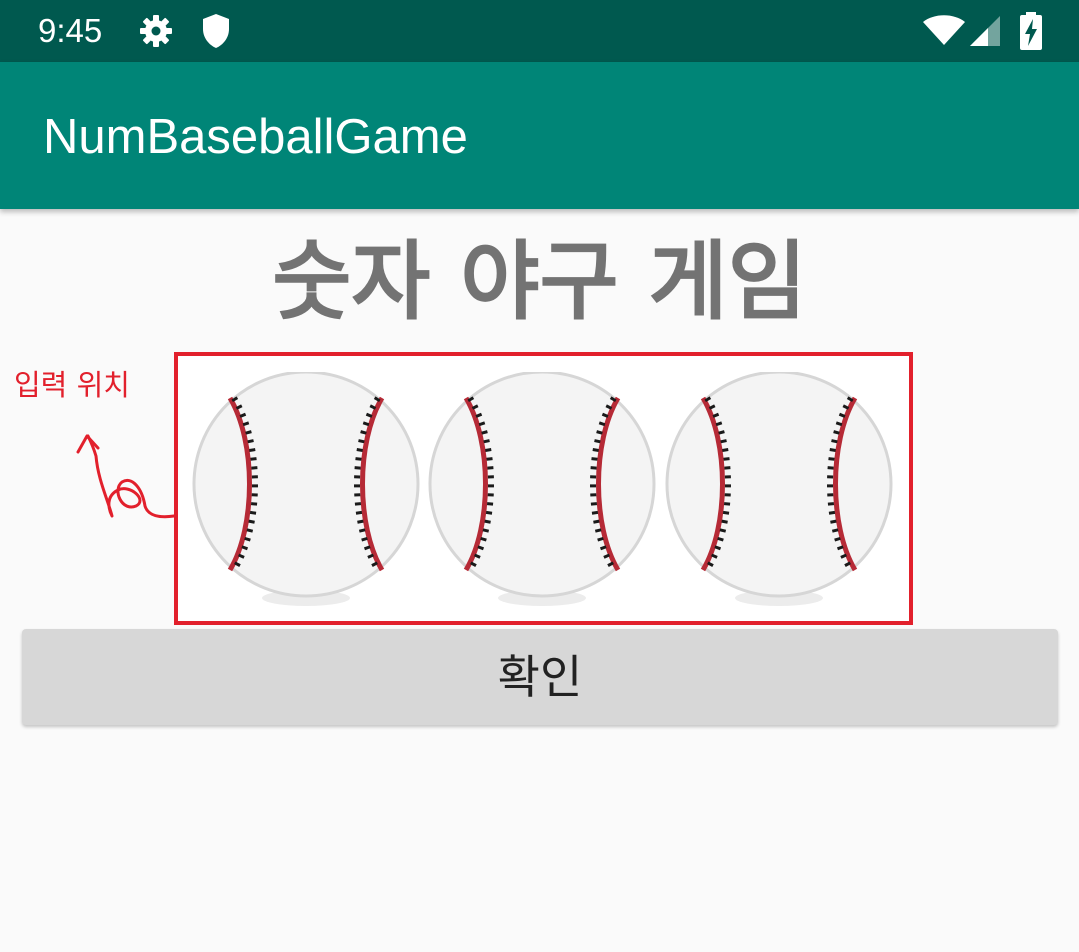 The image size is (1079, 952). Describe the element at coordinates (985, 31) in the screenshot. I see `signal-icon` at that location.